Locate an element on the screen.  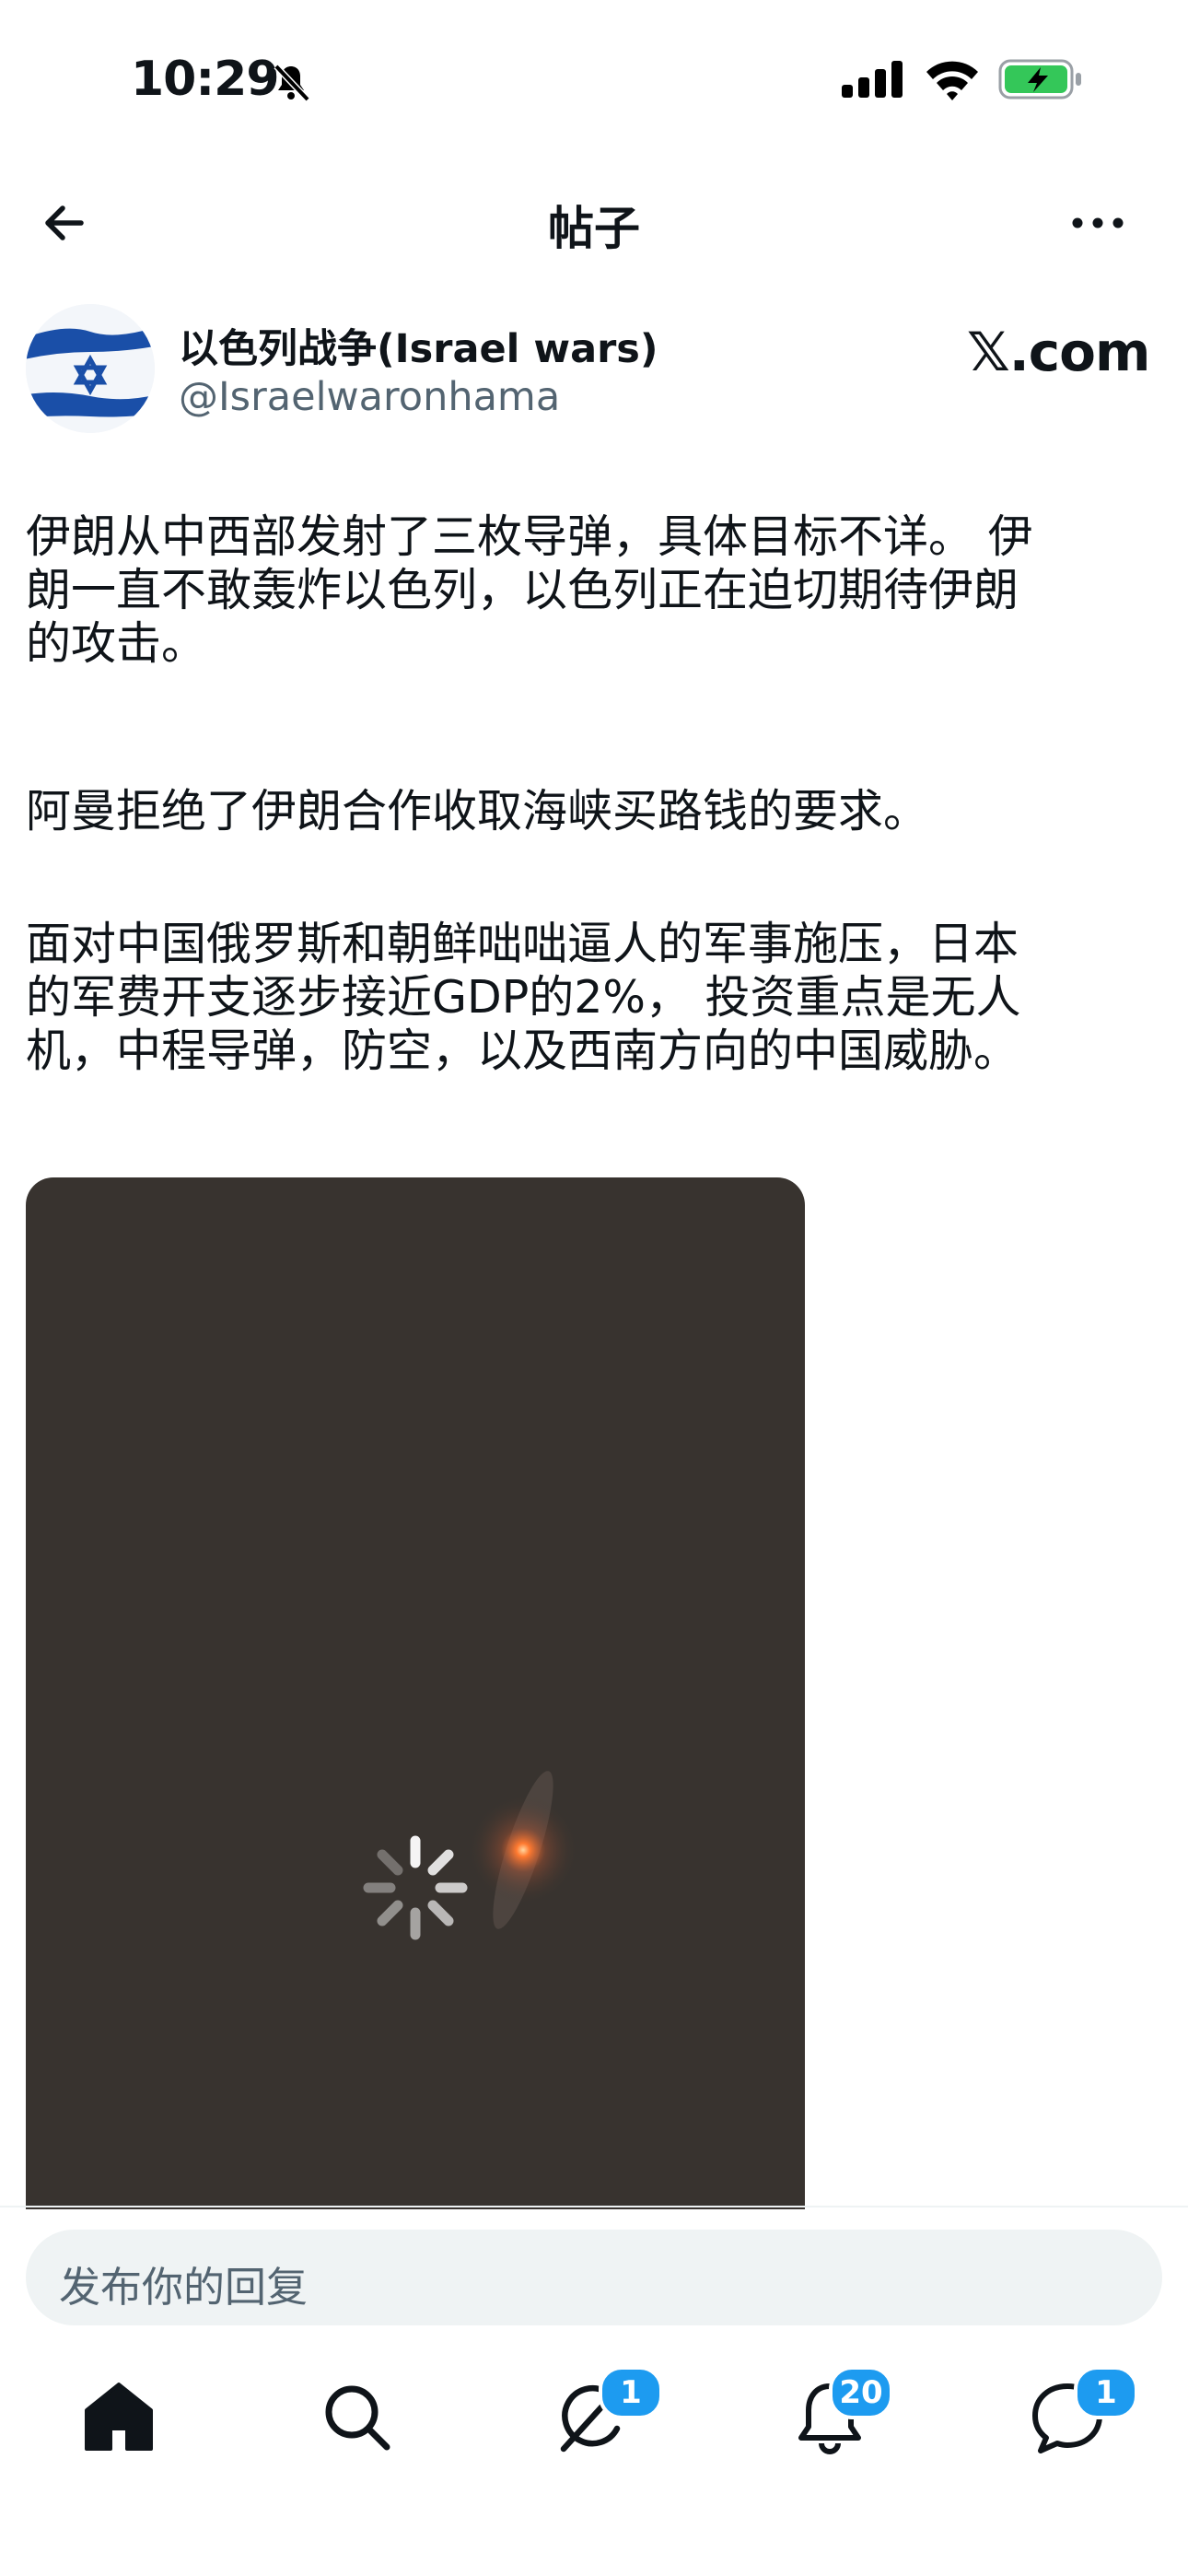
signal-icon is located at coordinates (872, 79).